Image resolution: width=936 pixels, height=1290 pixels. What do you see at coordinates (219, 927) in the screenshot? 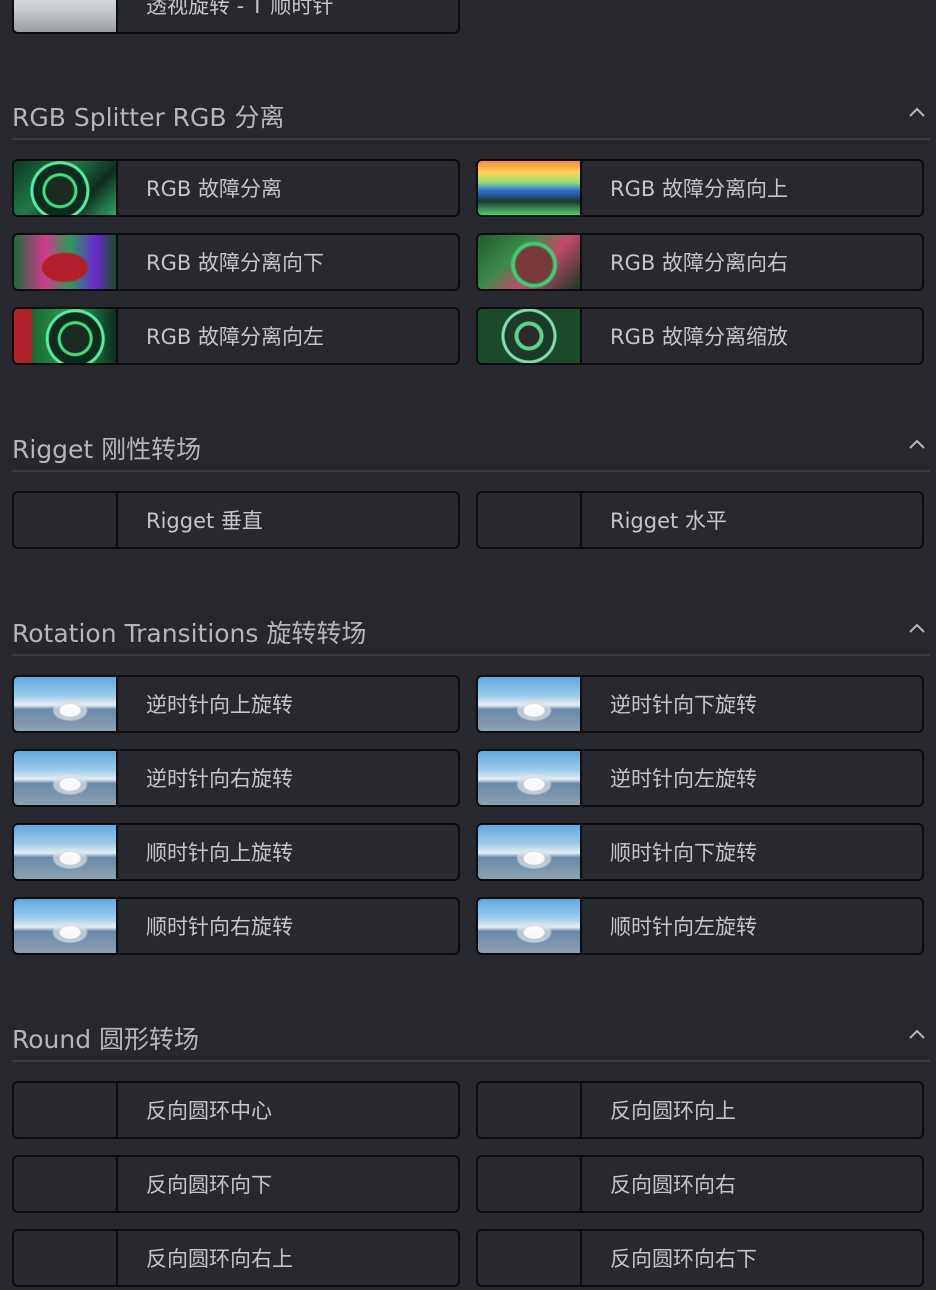
I see `effect-label: 顺时针向右旋转` at bounding box center [219, 927].